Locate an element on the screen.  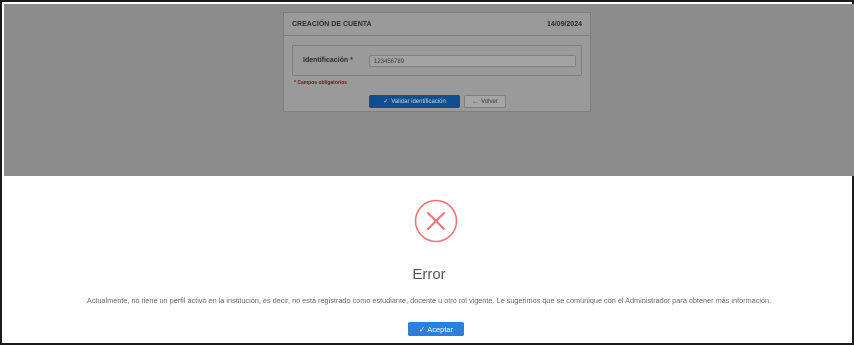
accept-button: ✓ Aceptar is located at coordinates (436, 329).